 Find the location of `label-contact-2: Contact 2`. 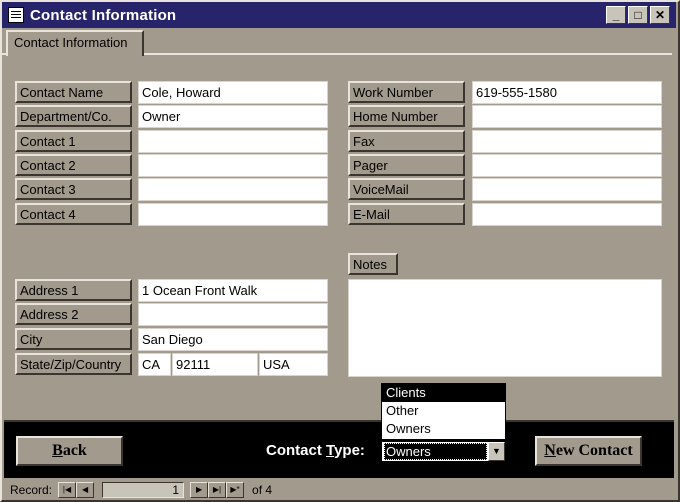

label-contact-2: Contact 2 is located at coordinates (73, 165).